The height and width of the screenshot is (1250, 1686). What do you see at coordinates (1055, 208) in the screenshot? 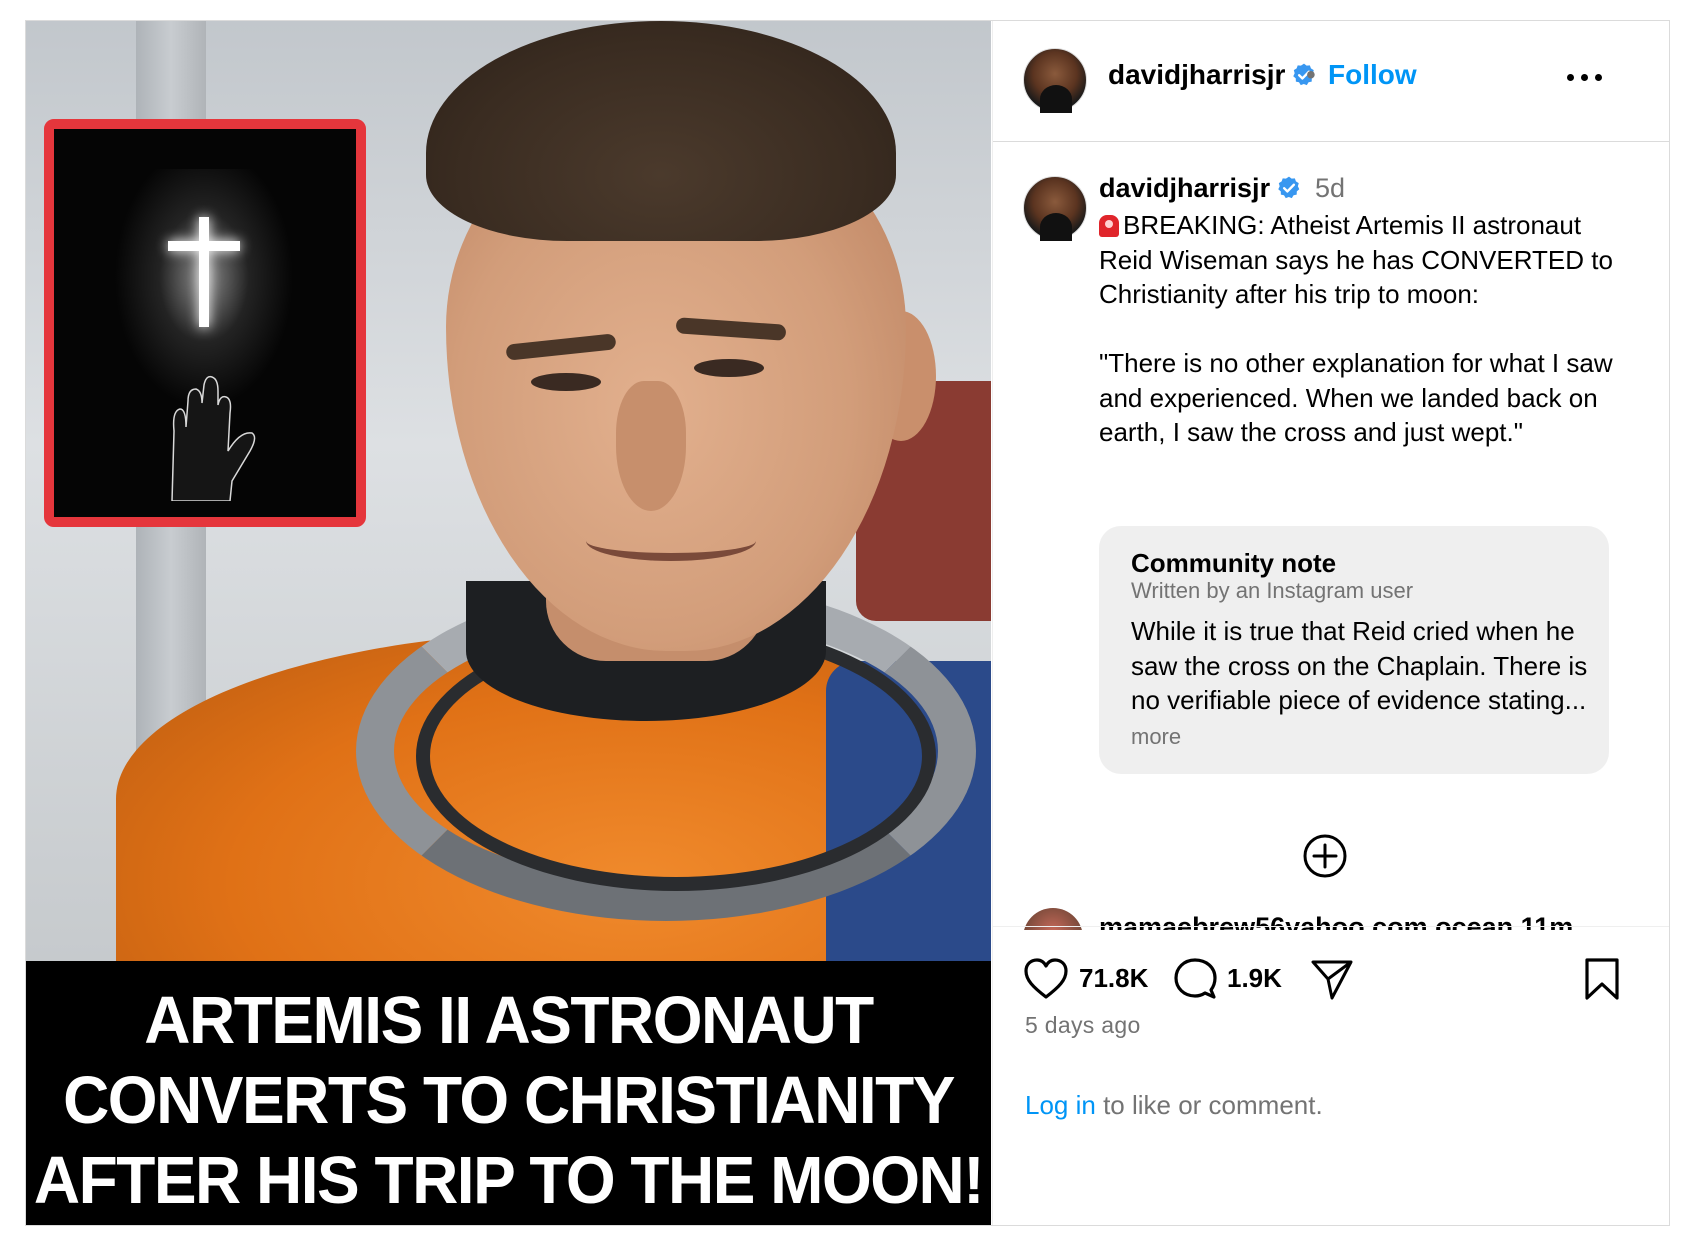
I see `caption-author-avatar` at bounding box center [1055, 208].